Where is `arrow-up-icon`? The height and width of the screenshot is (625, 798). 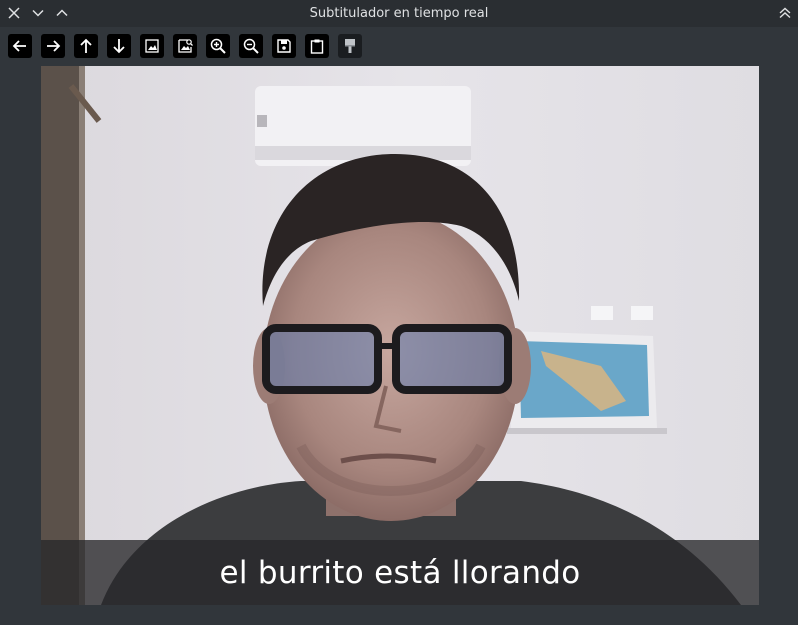 arrow-up-icon is located at coordinates (86, 46).